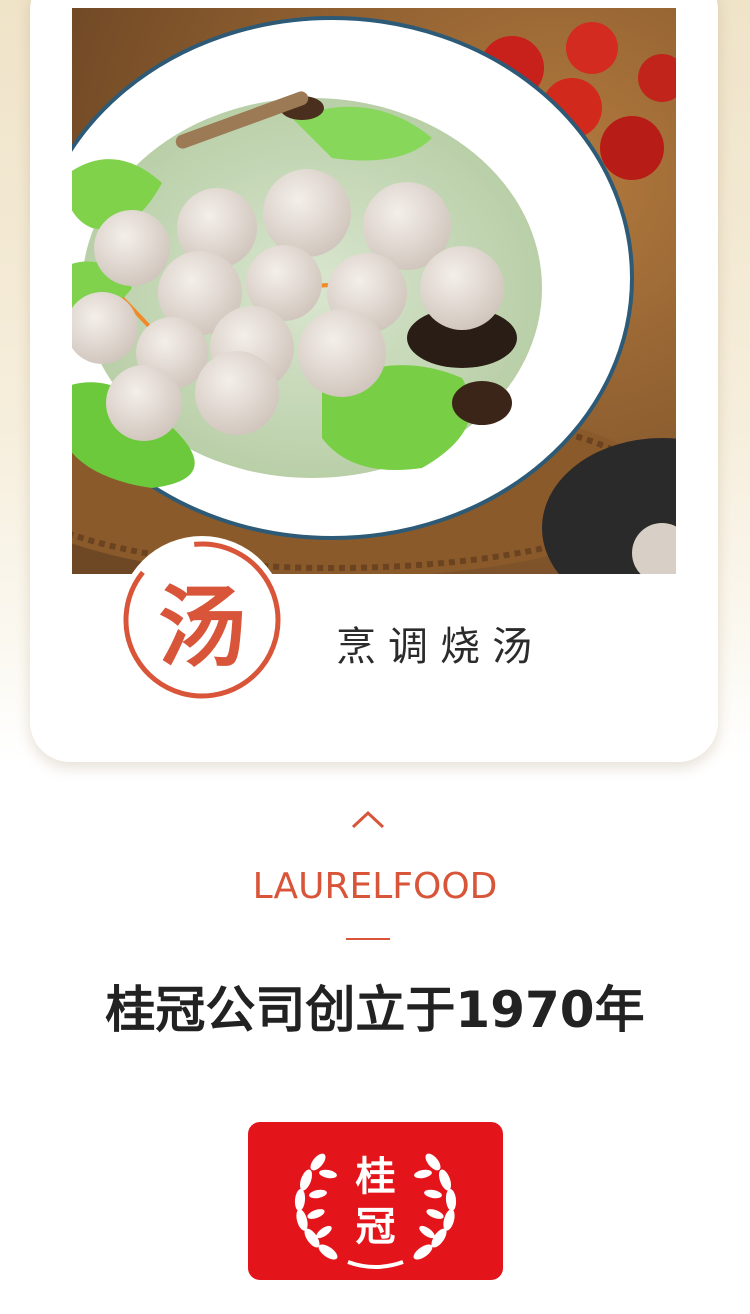 Image resolution: width=750 pixels, height=1314 pixels. I want to click on seal-character: 汤, so click(201, 626).